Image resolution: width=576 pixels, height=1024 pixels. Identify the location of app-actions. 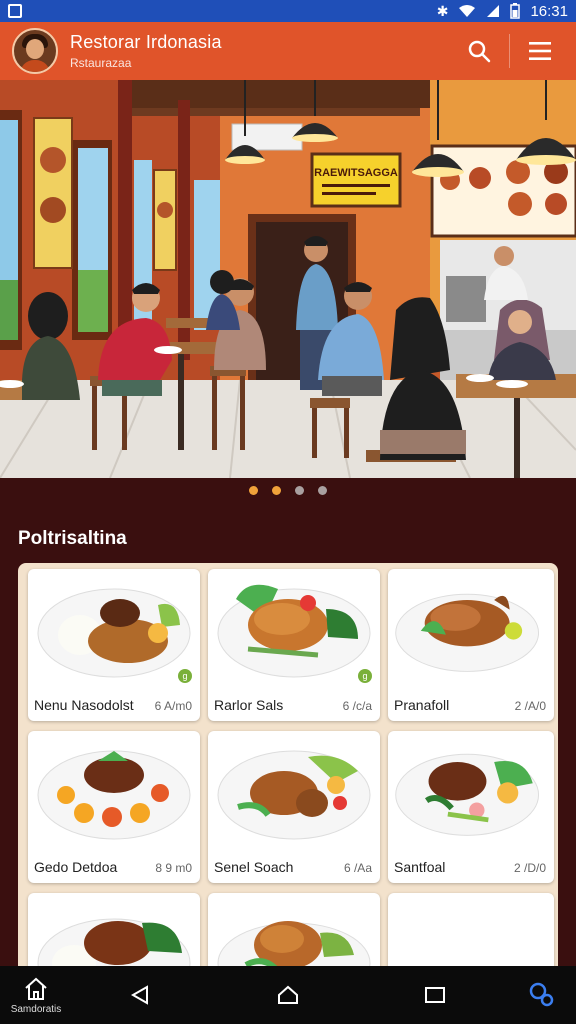
(509, 51).